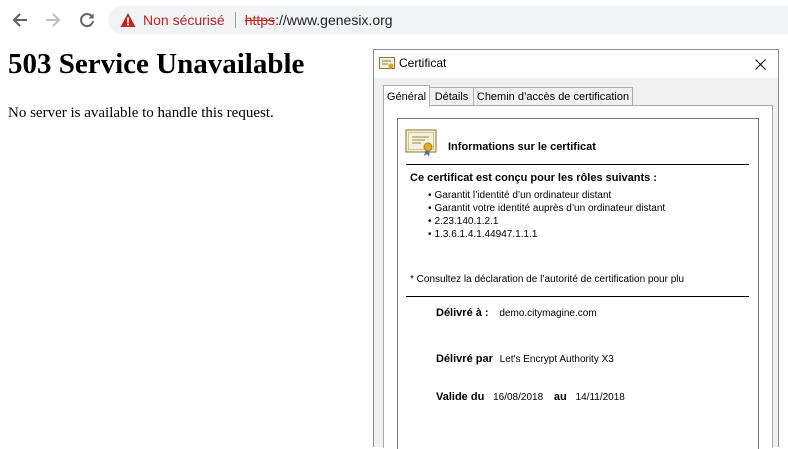 This screenshot has width=788, height=449. I want to click on page-title: 503 Service Unavailable, so click(156, 64).